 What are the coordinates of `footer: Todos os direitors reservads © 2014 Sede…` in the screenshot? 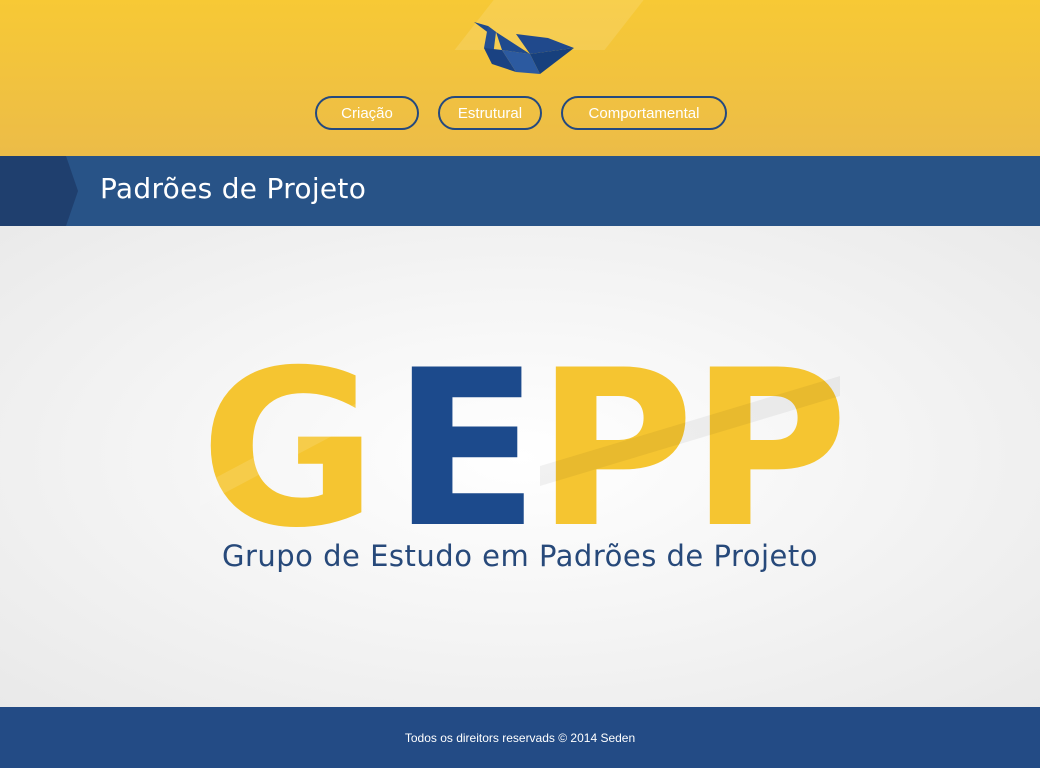 It's located at (520, 737).